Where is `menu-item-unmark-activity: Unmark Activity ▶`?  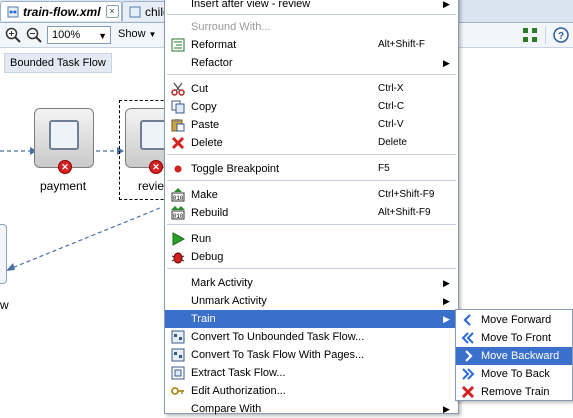
menu-item-unmark-activity: Unmark Activity ▶ is located at coordinates (311, 301).